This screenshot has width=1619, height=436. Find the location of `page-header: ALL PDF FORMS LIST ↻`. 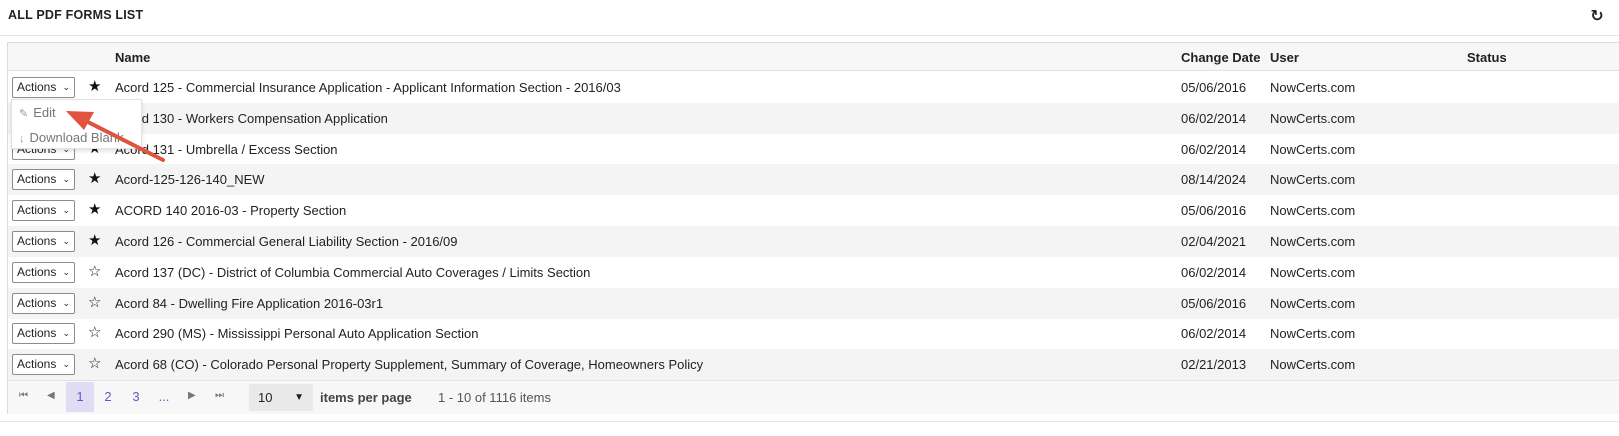

page-header: ALL PDF FORMS LIST ↻ is located at coordinates (809, 18).